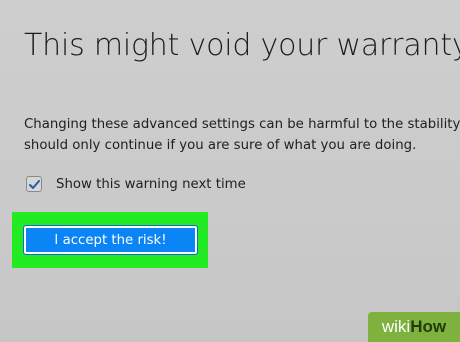  What do you see at coordinates (428, 326) in the screenshot?
I see `watermark-how-text: How` at bounding box center [428, 326].